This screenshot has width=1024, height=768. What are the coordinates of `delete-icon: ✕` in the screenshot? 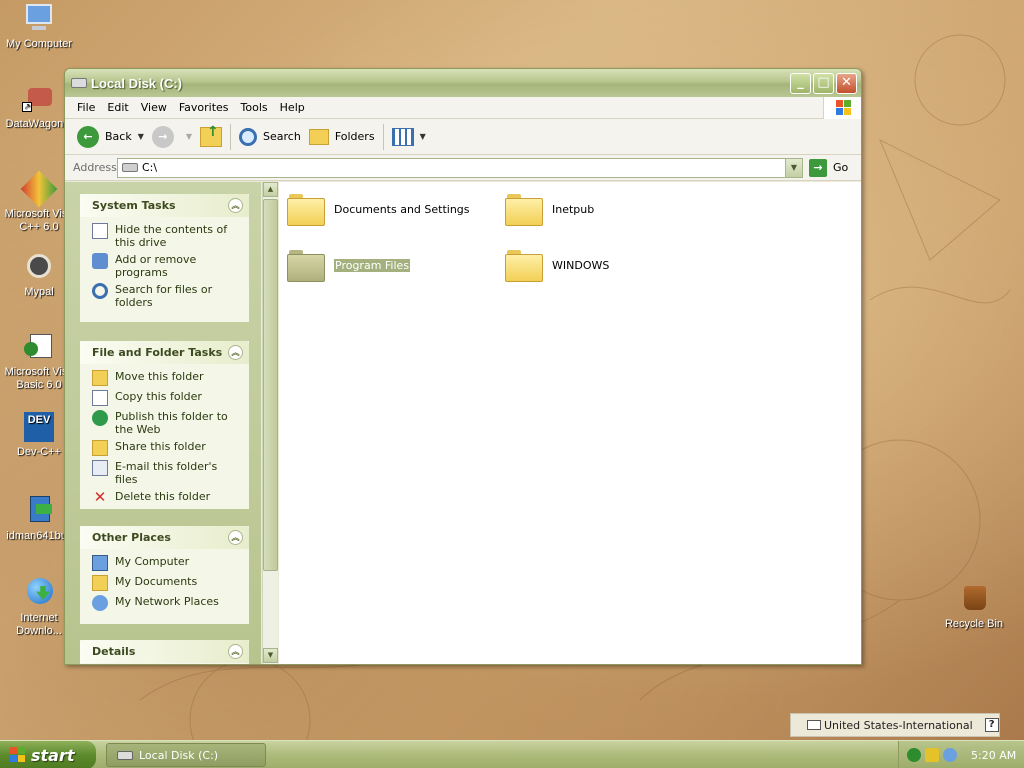 It's located at (100, 497).